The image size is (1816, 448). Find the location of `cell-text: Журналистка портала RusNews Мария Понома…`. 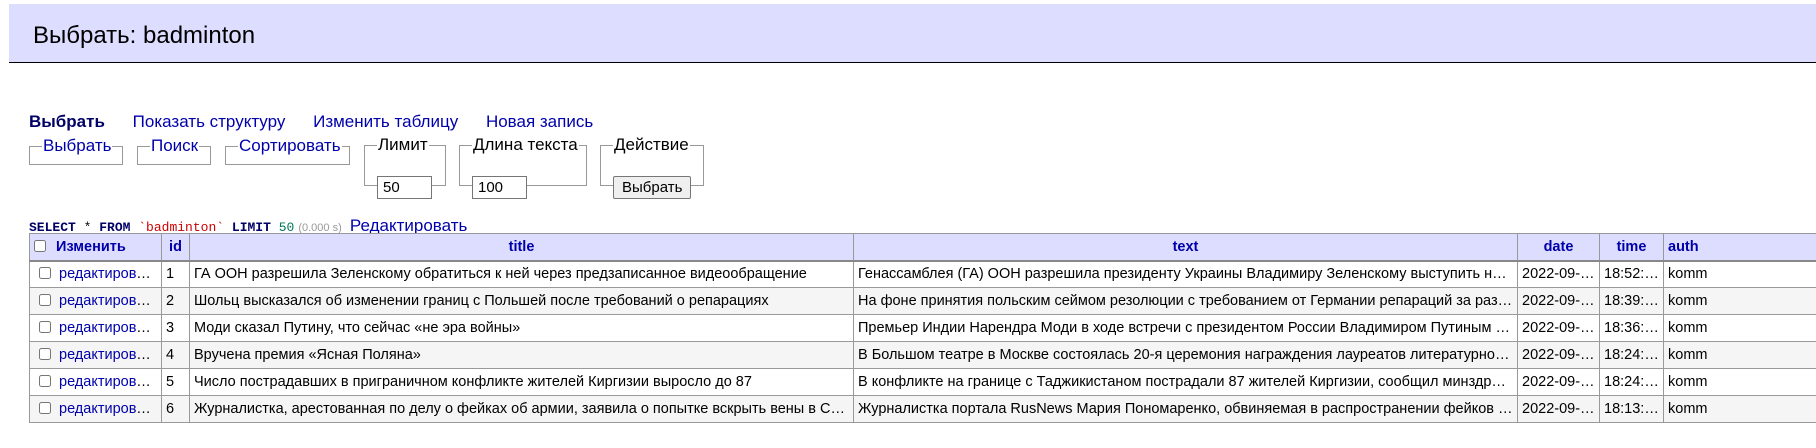

cell-text: Журналистка портала RusNews Мария Понома… is located at coordinates (1185, 409).